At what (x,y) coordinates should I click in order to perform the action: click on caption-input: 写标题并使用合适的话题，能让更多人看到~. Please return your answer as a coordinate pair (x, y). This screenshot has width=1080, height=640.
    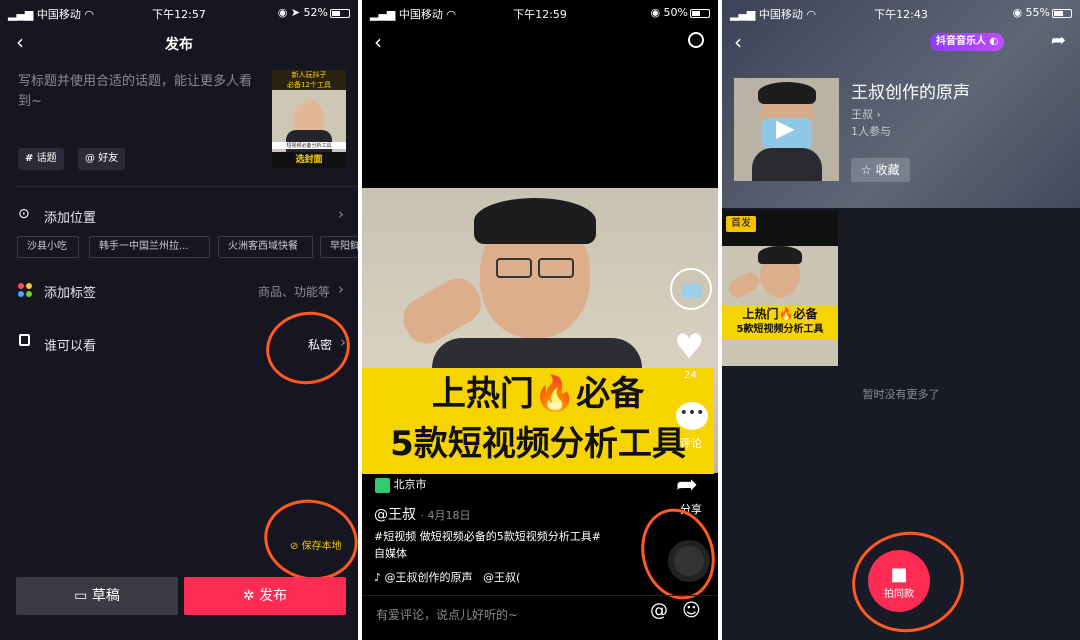
    Looking at the image, I should click on (140, 92).